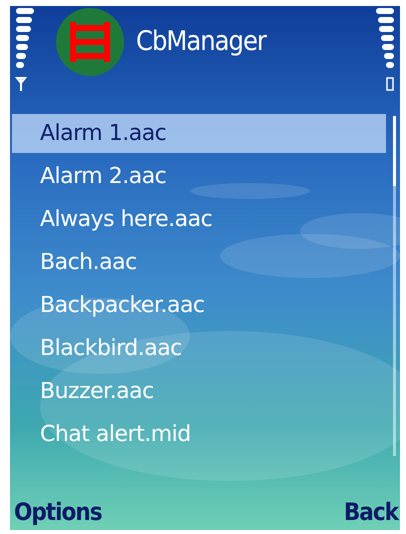  What do you see at coordinates (386, 50) in the screenshot?
I see `battery-level-icon` at bounding box center [386, 50].